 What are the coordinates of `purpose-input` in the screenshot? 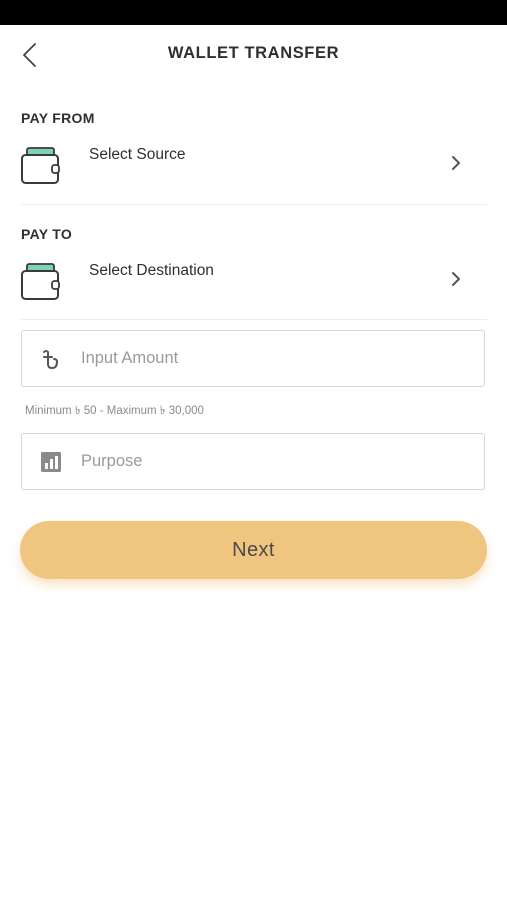 It's located at (261, 461).